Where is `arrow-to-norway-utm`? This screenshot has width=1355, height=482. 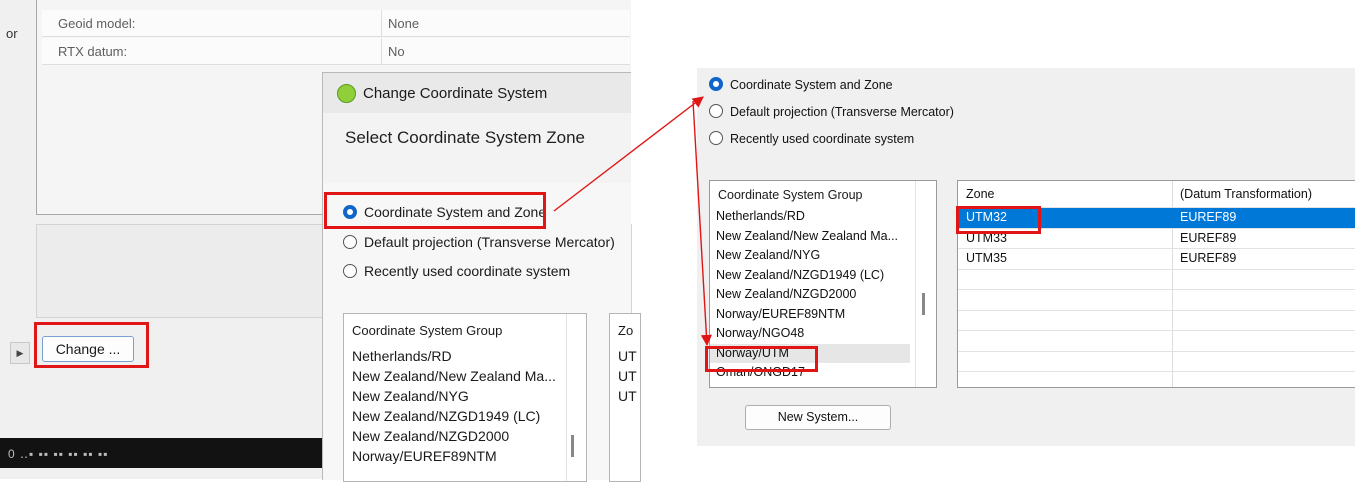 arrow-to-norway-utm is located at coordinates (702, 223).